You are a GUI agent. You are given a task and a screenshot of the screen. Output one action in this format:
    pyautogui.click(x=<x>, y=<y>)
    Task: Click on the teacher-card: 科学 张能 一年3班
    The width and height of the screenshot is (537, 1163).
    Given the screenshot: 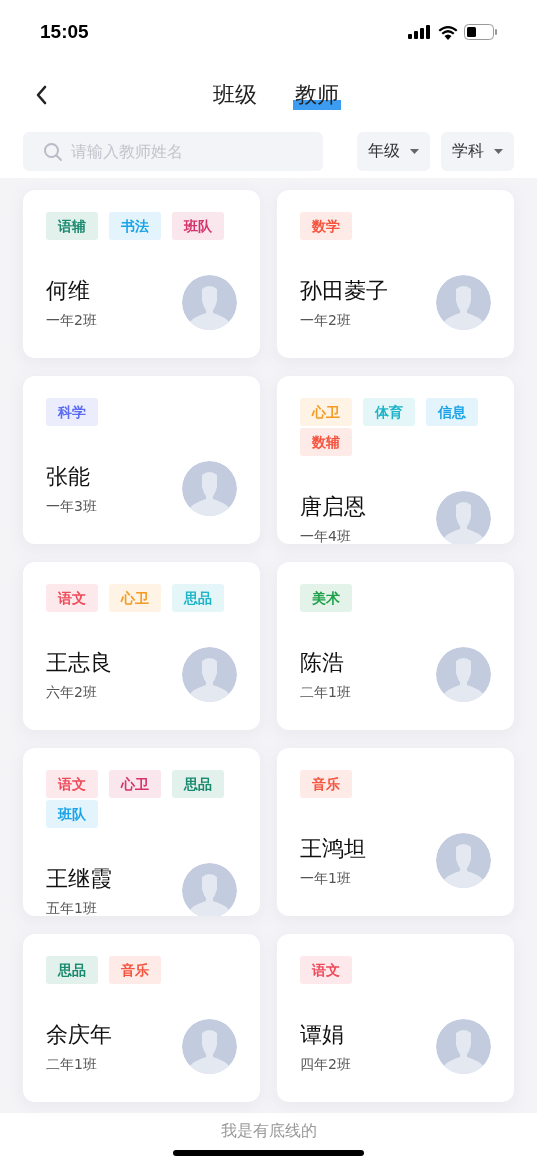 What is the action you would take?
    pyautogui.click(x=141, y=460)
    